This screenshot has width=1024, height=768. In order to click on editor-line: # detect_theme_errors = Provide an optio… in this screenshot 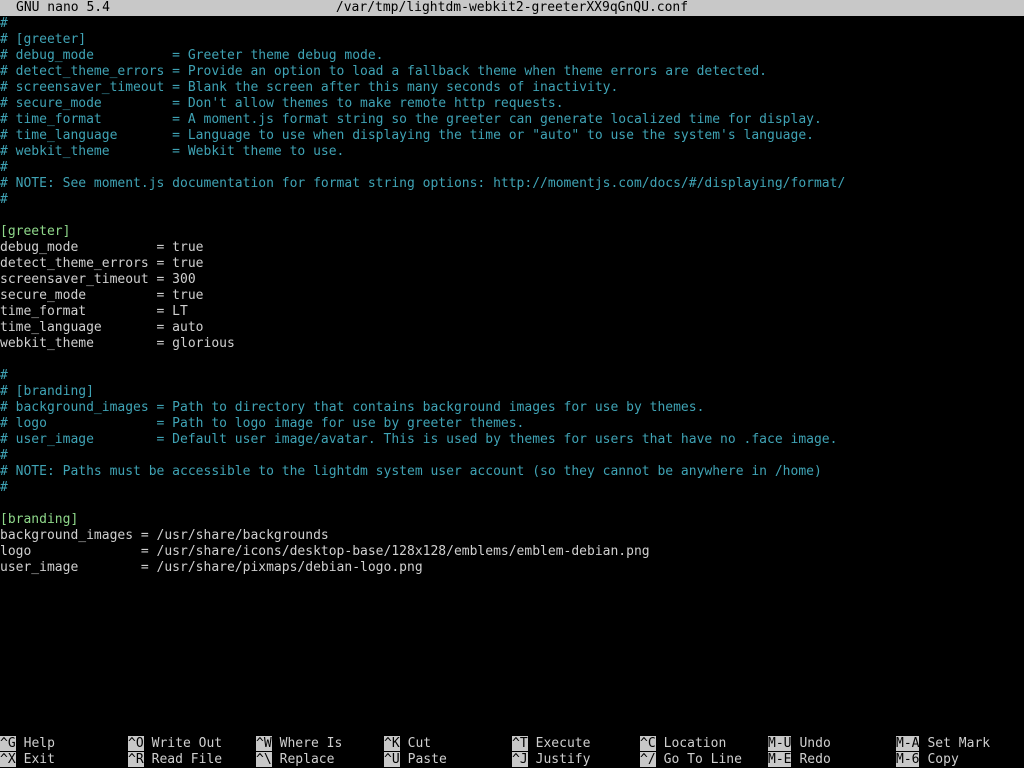, I will do `click(512, 72)`.